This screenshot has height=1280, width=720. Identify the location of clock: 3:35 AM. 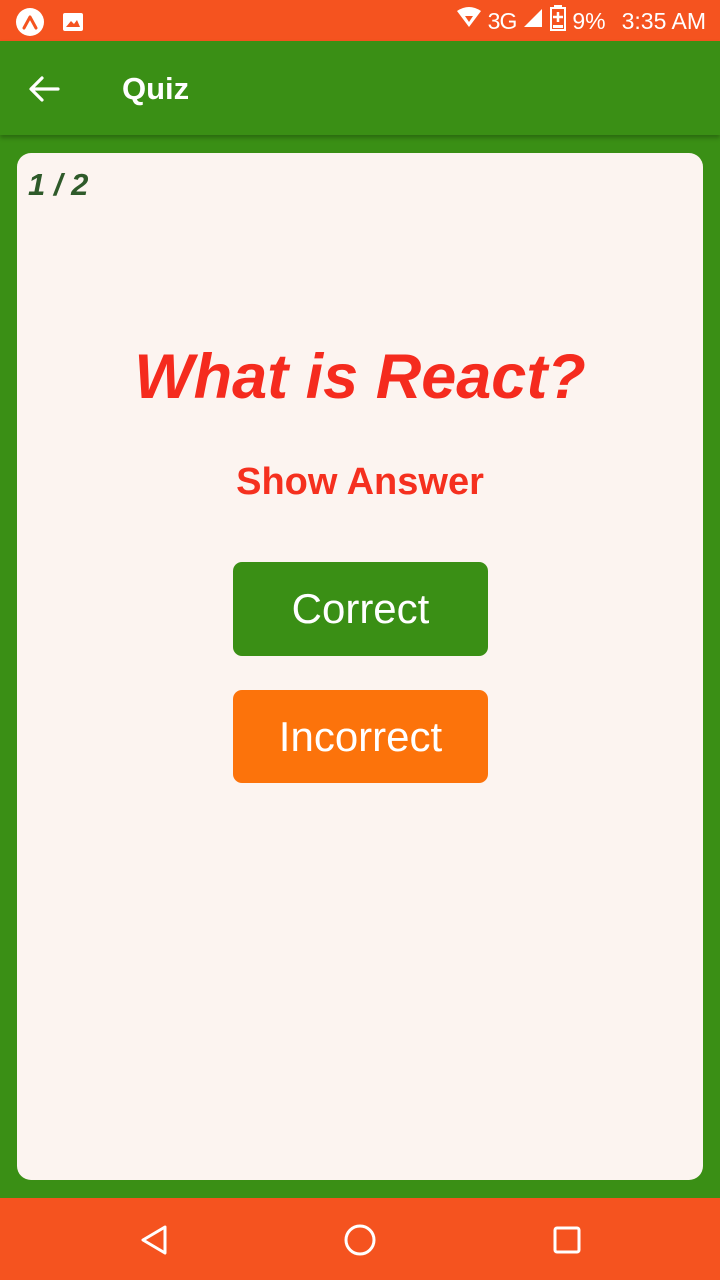
(663, 20).